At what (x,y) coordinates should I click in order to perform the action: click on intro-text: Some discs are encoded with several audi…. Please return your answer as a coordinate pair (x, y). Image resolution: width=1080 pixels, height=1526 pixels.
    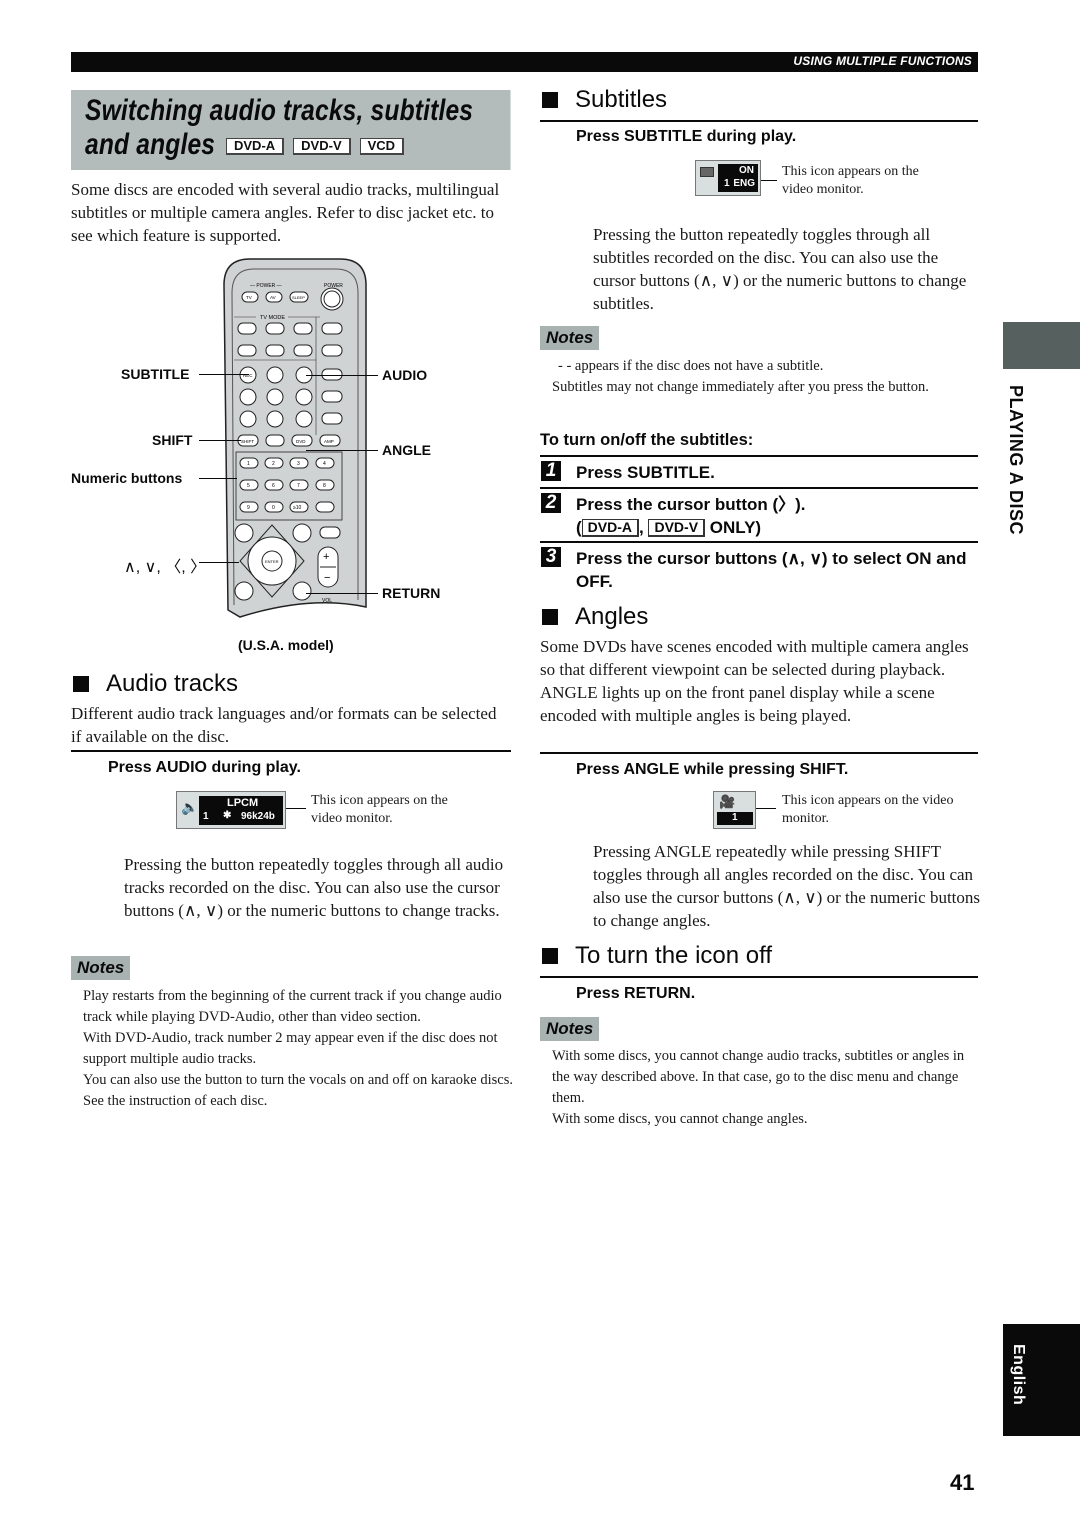
    Looking at the image, I should click on (285, 212).